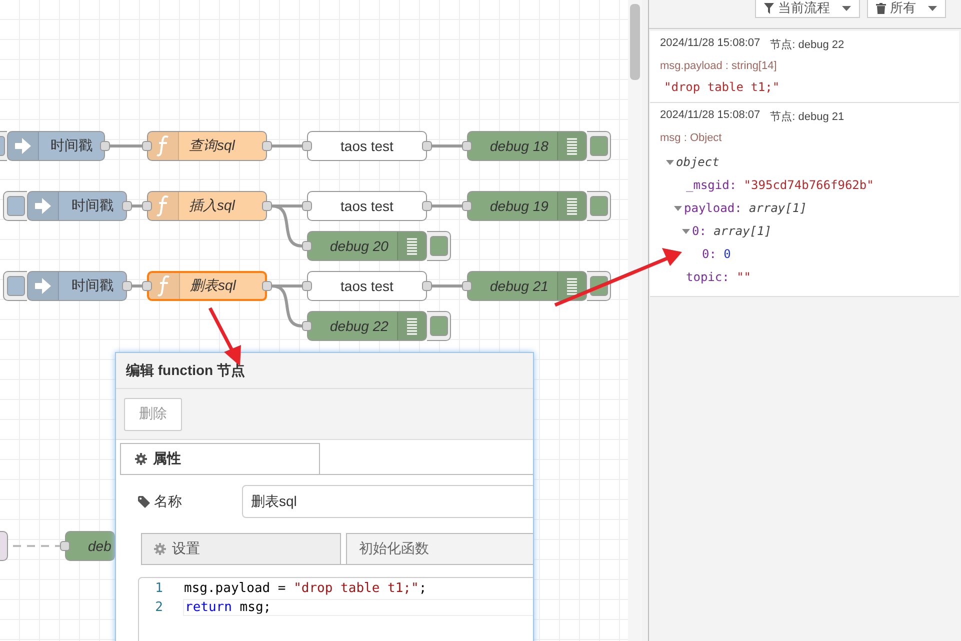 The height and width of the screenshot is (641, 961). Describe the element at coordinates (742, 231) in the screenshot. I see `property-type: array[1]` at that location.